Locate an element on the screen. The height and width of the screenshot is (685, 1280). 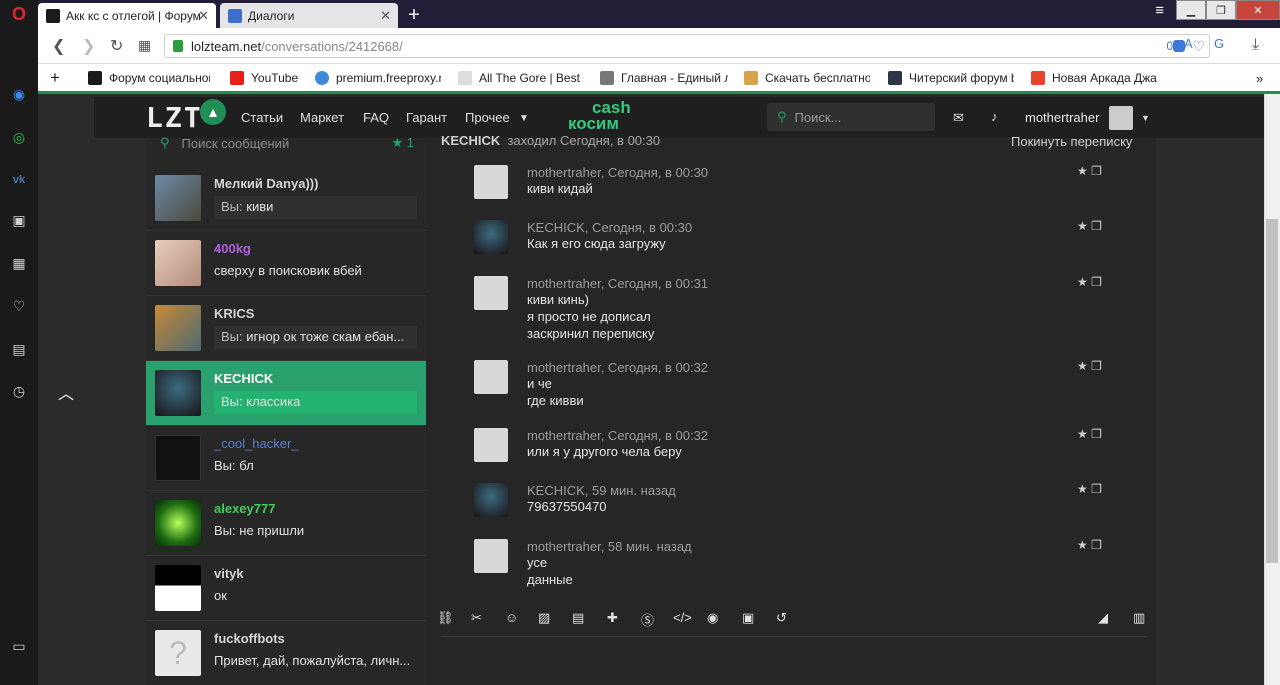
bookmark-heart-icon: ♡ is located at coordinates (1198, 46).